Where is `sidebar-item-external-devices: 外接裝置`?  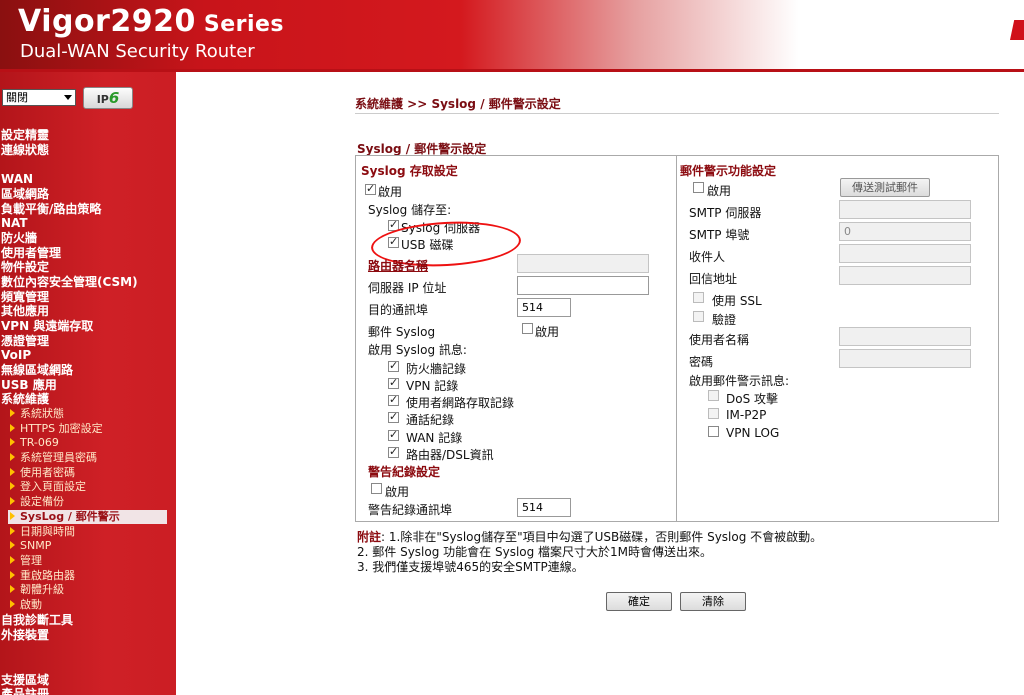
sidebar-item-external-devices: 外接裝置 is located at coordinates (25, 635).